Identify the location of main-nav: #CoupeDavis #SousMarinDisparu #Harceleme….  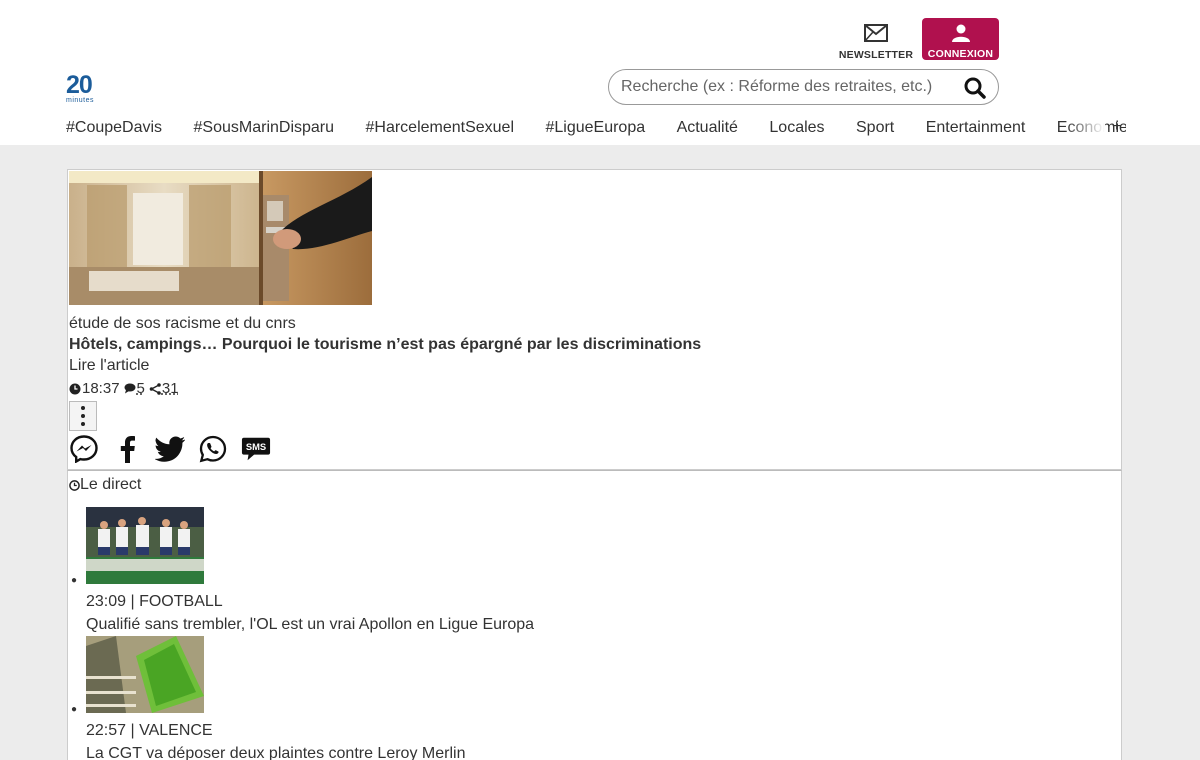
(596, 129).